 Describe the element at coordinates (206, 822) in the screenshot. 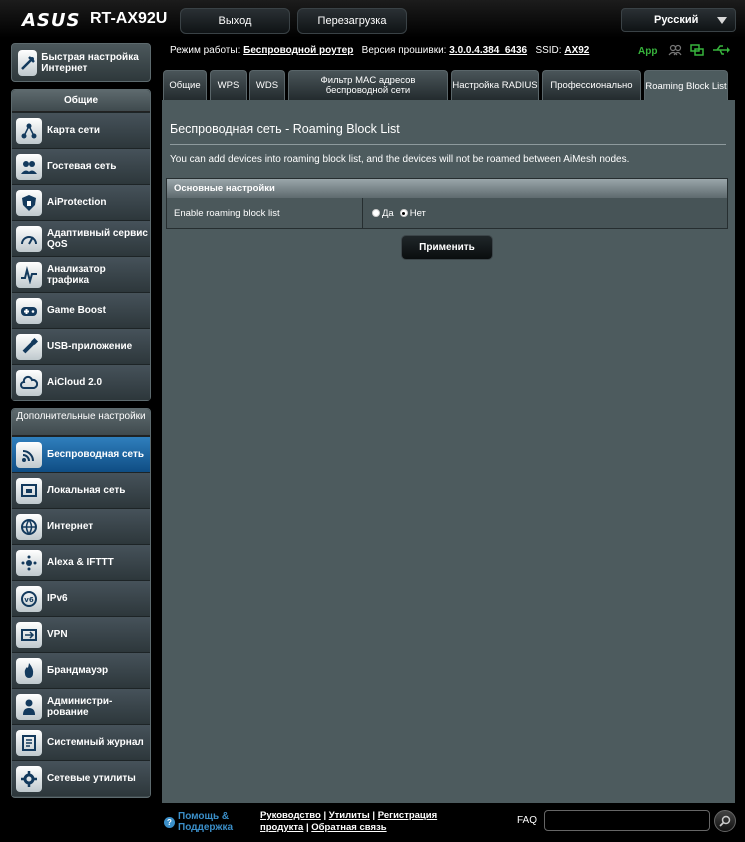

I see `help-label: Помощь & Поддержка` at that location.